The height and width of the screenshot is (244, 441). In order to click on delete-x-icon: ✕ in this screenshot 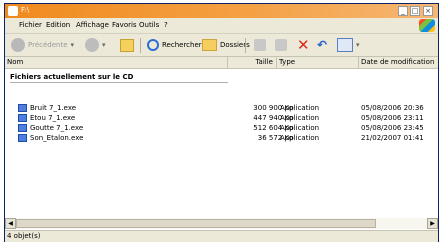, I will do `click(303, 44)`.